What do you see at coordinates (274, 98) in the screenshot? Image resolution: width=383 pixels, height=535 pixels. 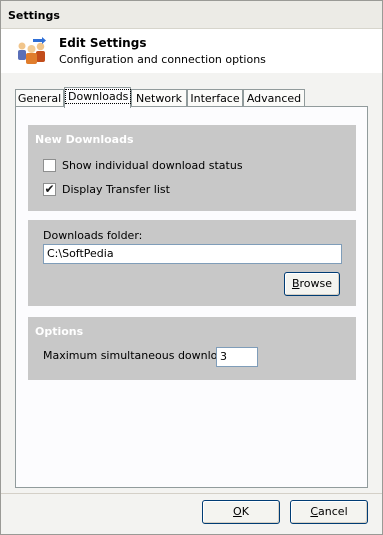 I see `tab-advanced: Advanced` at bounding box center [274, 98].